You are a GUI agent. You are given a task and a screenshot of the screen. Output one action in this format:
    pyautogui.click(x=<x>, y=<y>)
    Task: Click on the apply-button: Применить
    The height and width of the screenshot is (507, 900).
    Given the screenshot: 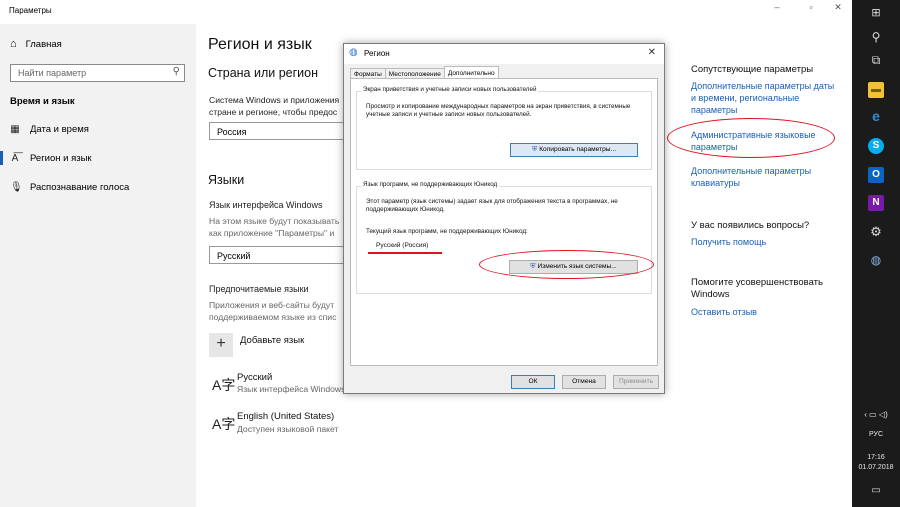 What is the action you would take?
    pyautogui.click(x=636, y=382)
    